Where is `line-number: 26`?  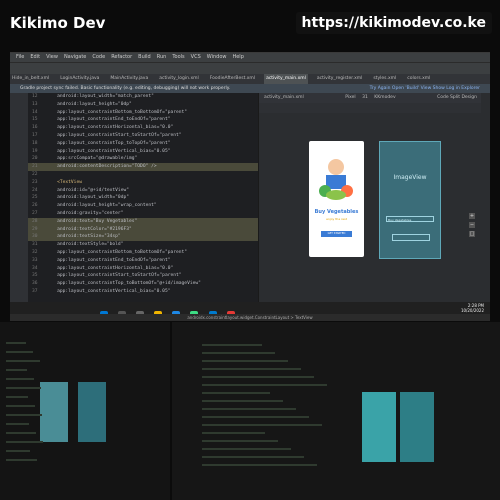 line-number: 26 is located at coordinates (35, 206).